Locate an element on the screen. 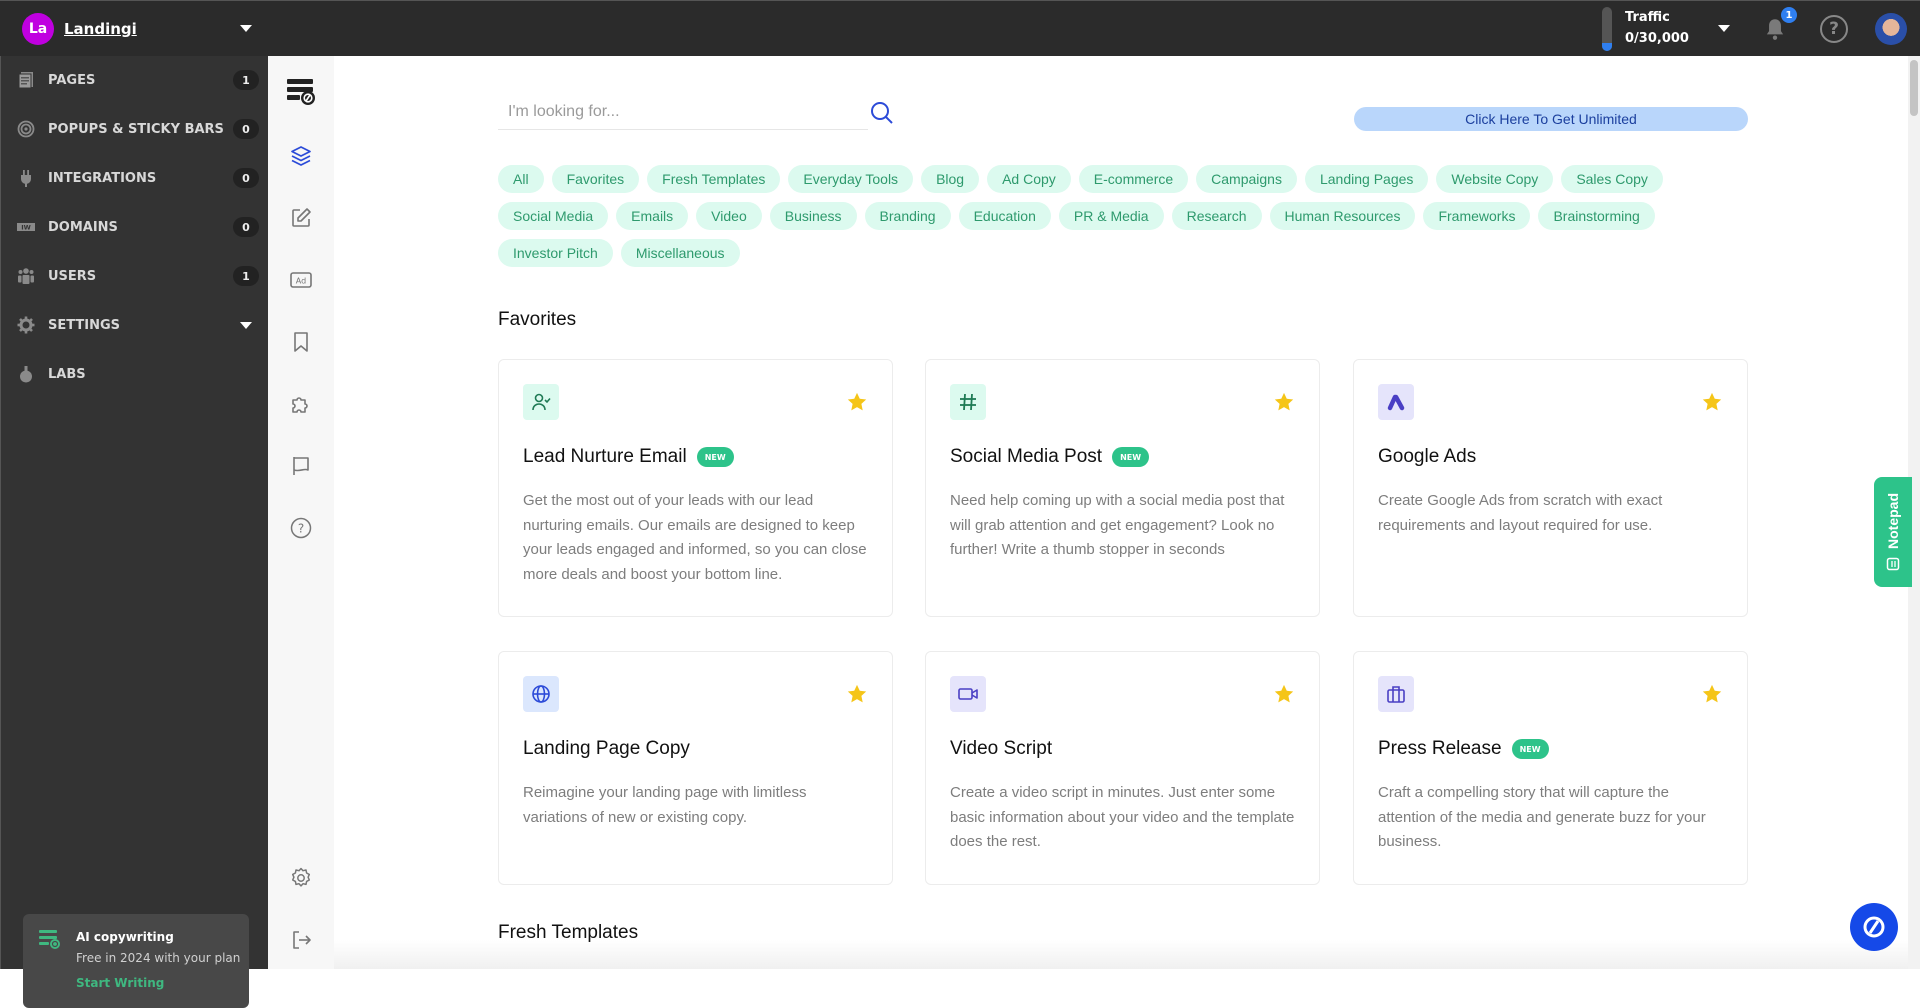 The image size is (1920, 1008). sidebar-item-pages: PAGES 1 is located at coordinates (135, 80).